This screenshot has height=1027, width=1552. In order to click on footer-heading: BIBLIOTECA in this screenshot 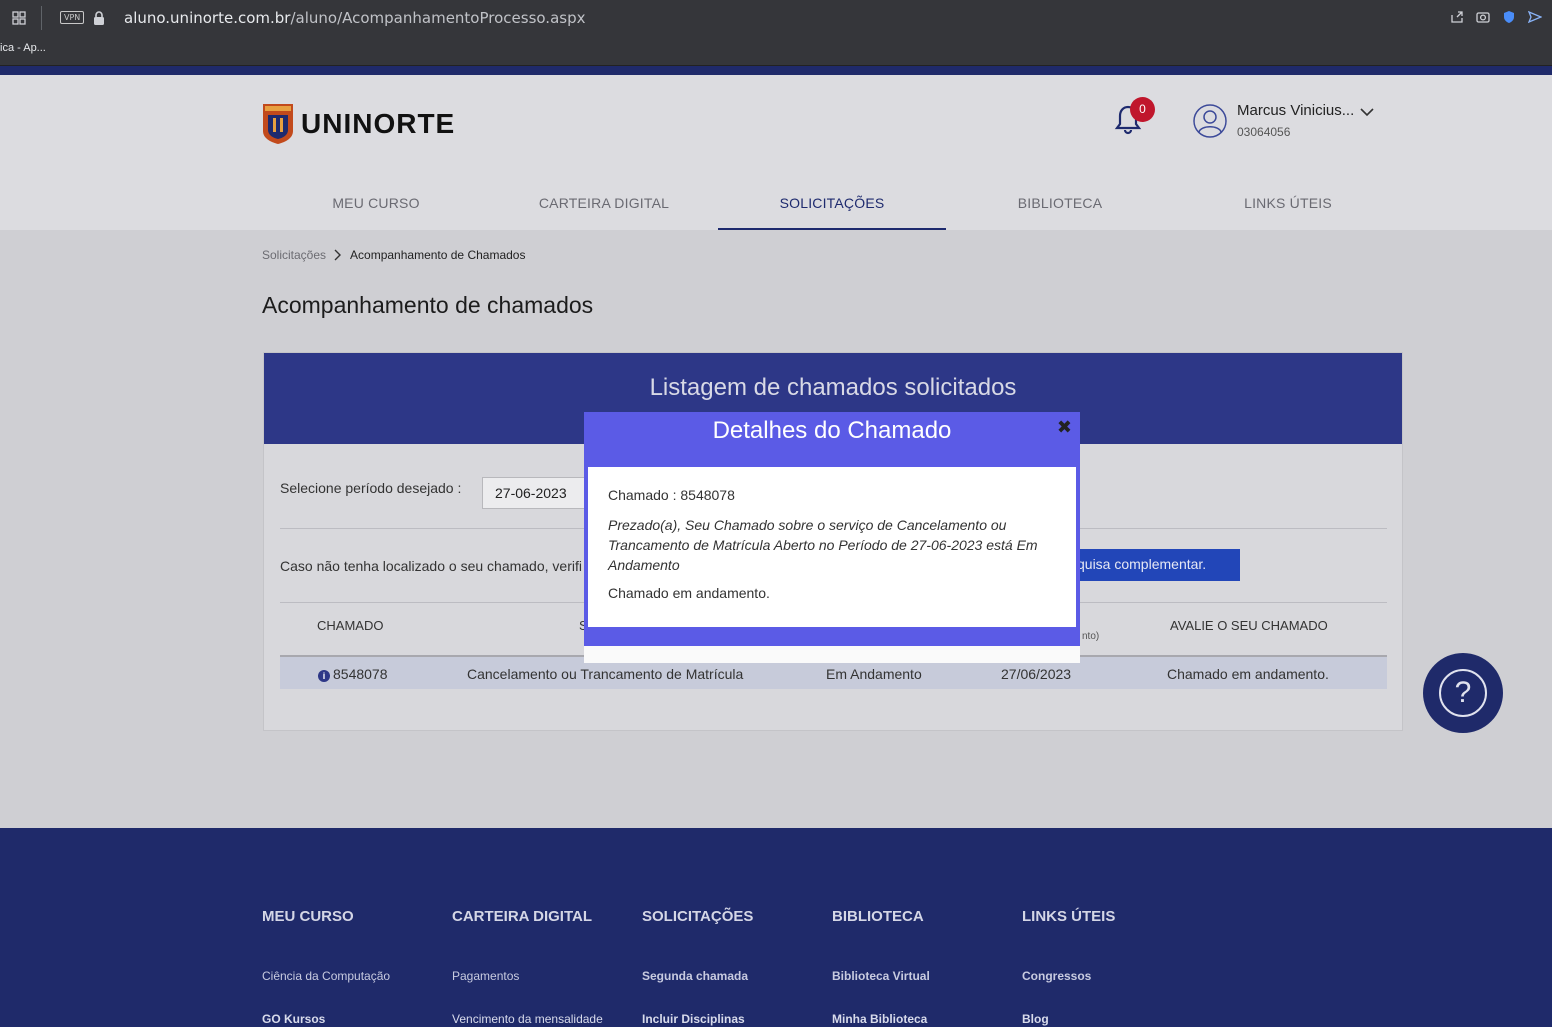, I will do `click(878, 916)`.